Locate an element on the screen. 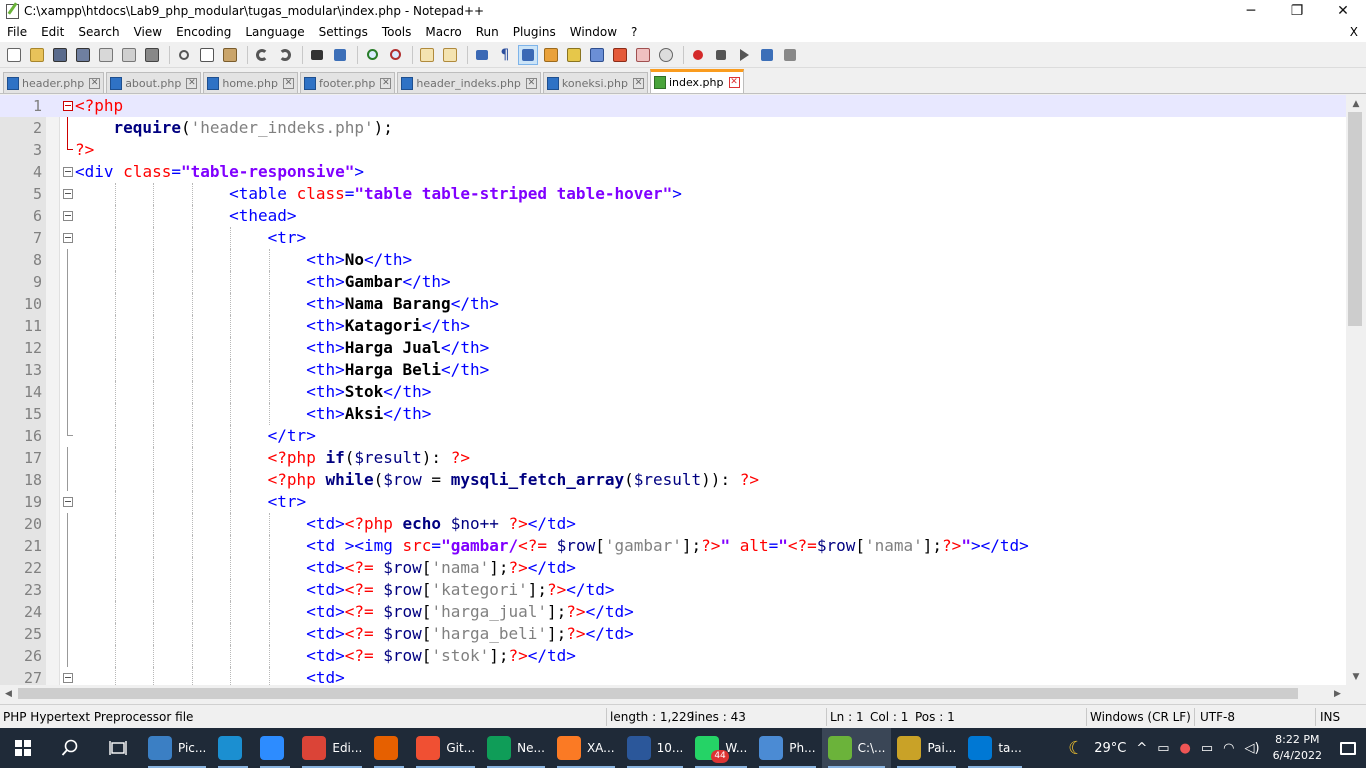 Image resolution: width=1366 pixels, height=768 pixels. scroll-down-icon: ▼ is located at coordinates (1356, 676).